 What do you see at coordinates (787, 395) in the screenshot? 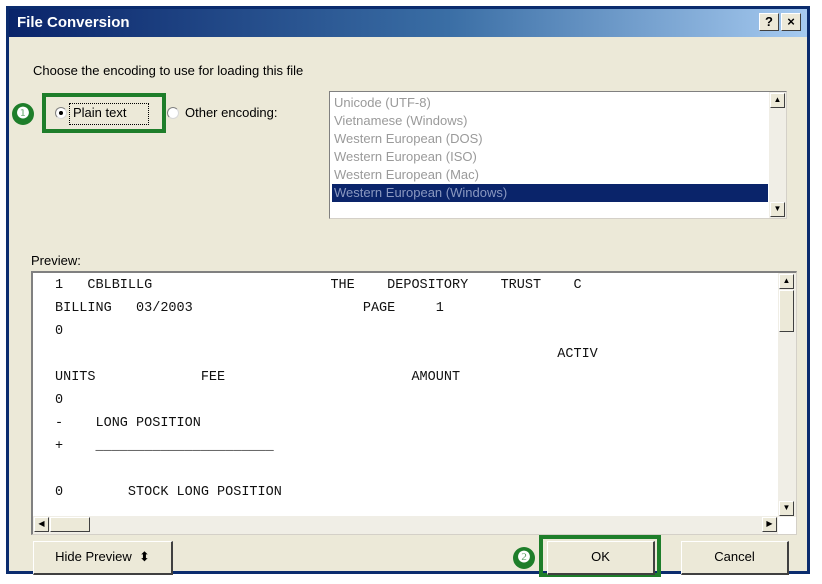
I see `preview-vertical-scrollbar: ▲ ▼` at bounding box center [787, 395].